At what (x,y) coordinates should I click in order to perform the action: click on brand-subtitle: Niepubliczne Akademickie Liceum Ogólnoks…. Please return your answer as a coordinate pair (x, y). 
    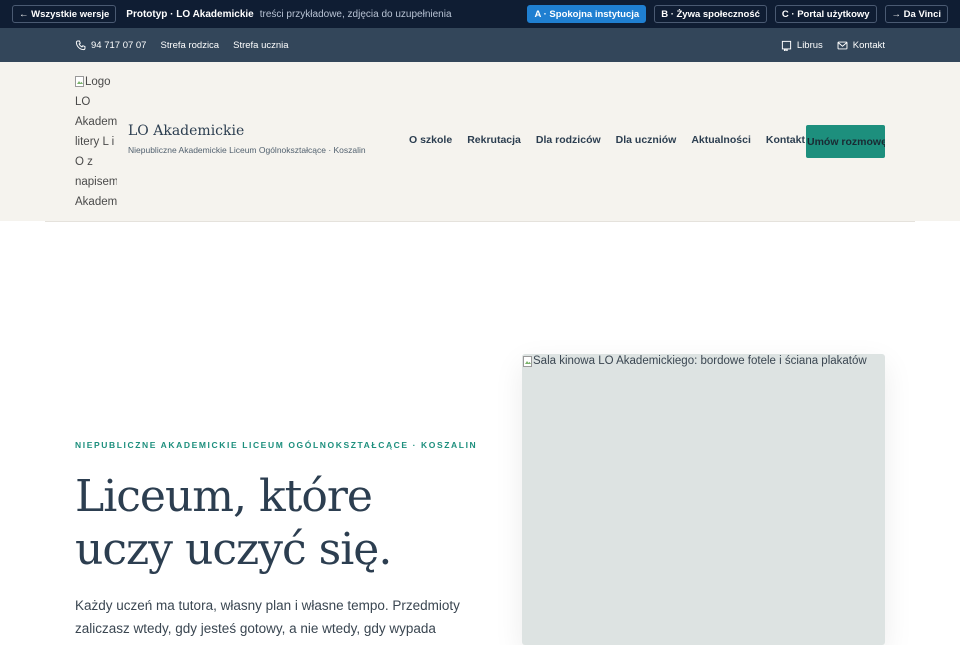
    Looking at the image, I should click on (247, 150).